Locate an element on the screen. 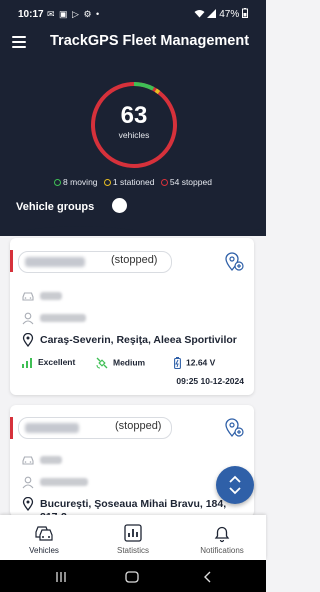  voltage-value: 12.64 V is located at coordinates (201, 362).